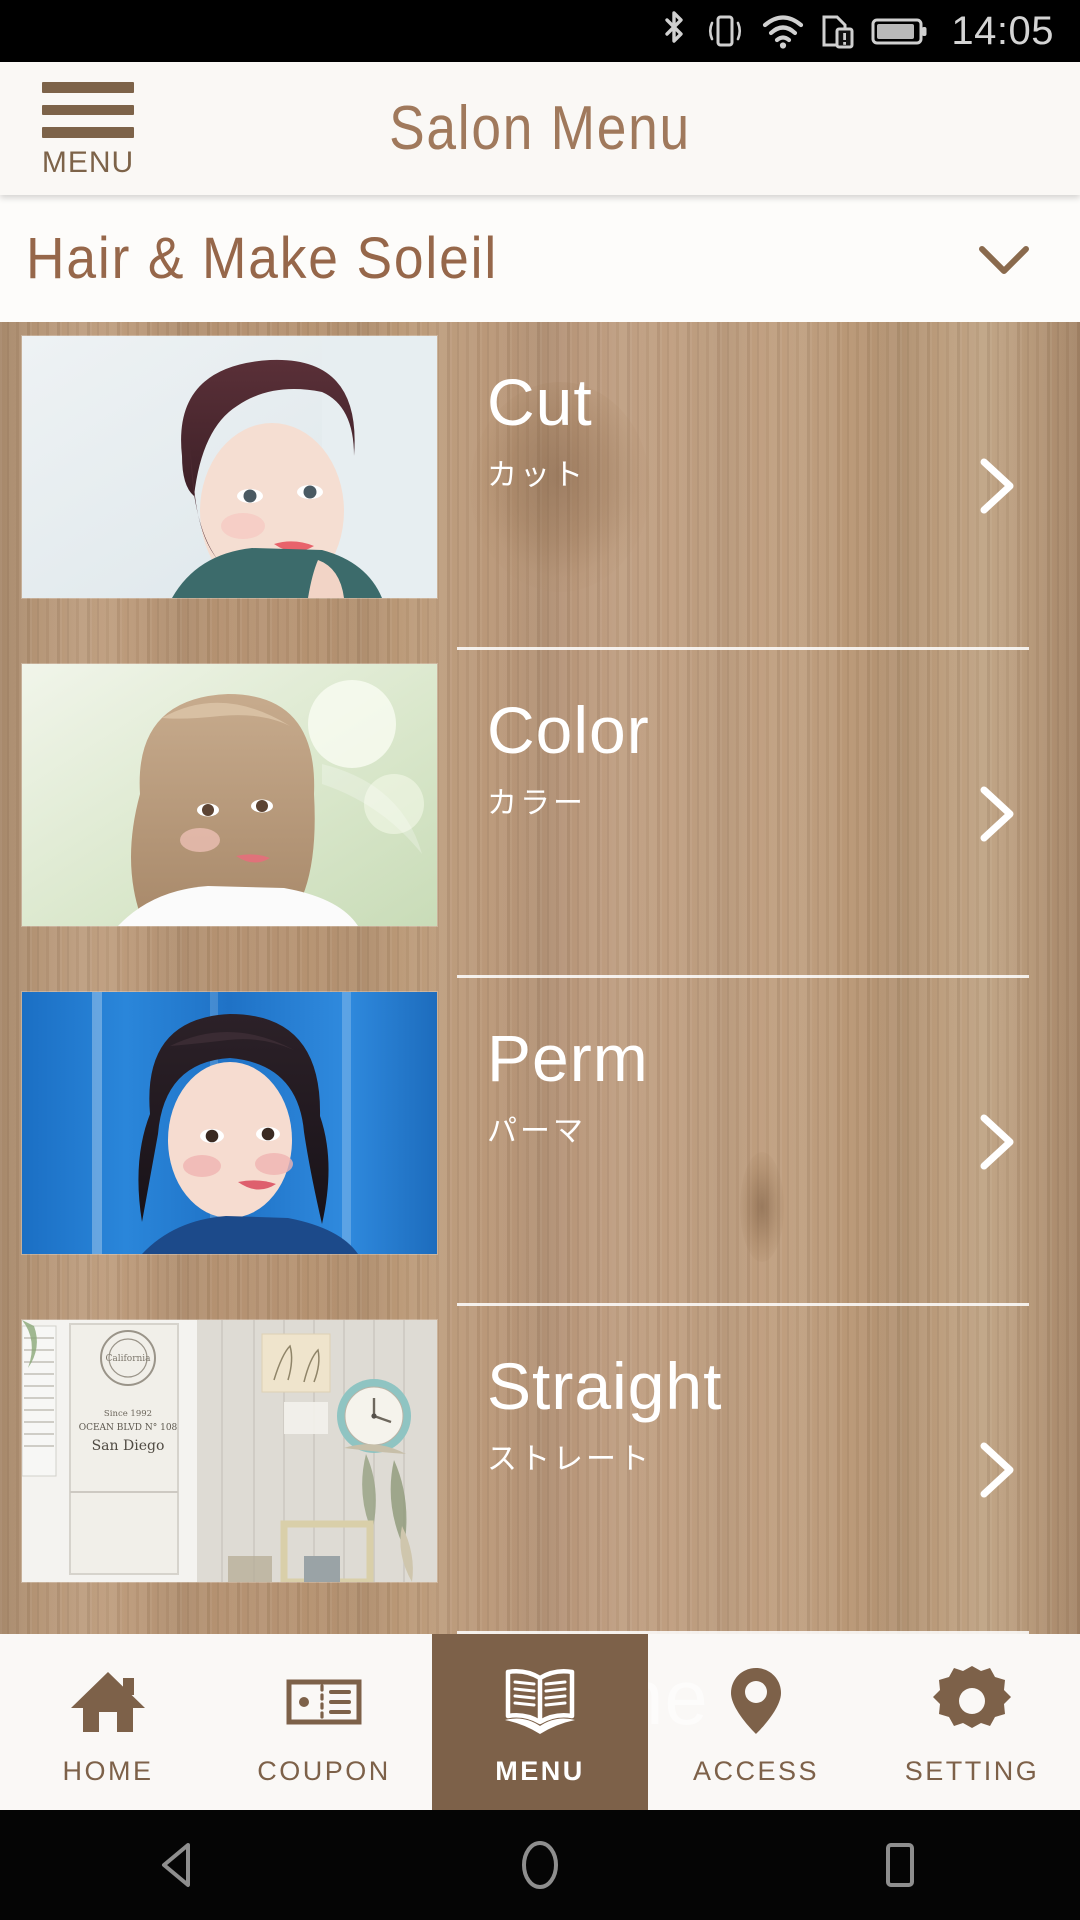 Image resolution: width=1080 pixels, height=1920 pixels. Describe the element at coordinates (540, 1701) in the screenshot. I see `book-icon` at that location.